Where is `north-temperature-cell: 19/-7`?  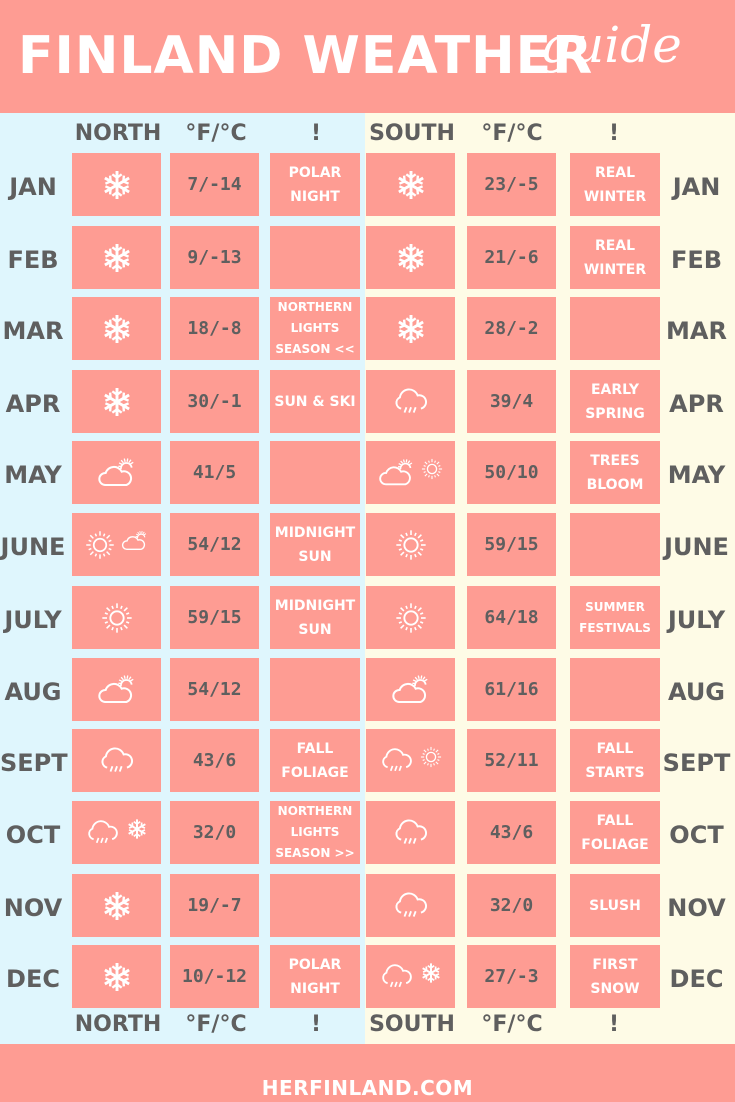 north-temperature-cell: 19/-7 is located at coordinates (214, 905).